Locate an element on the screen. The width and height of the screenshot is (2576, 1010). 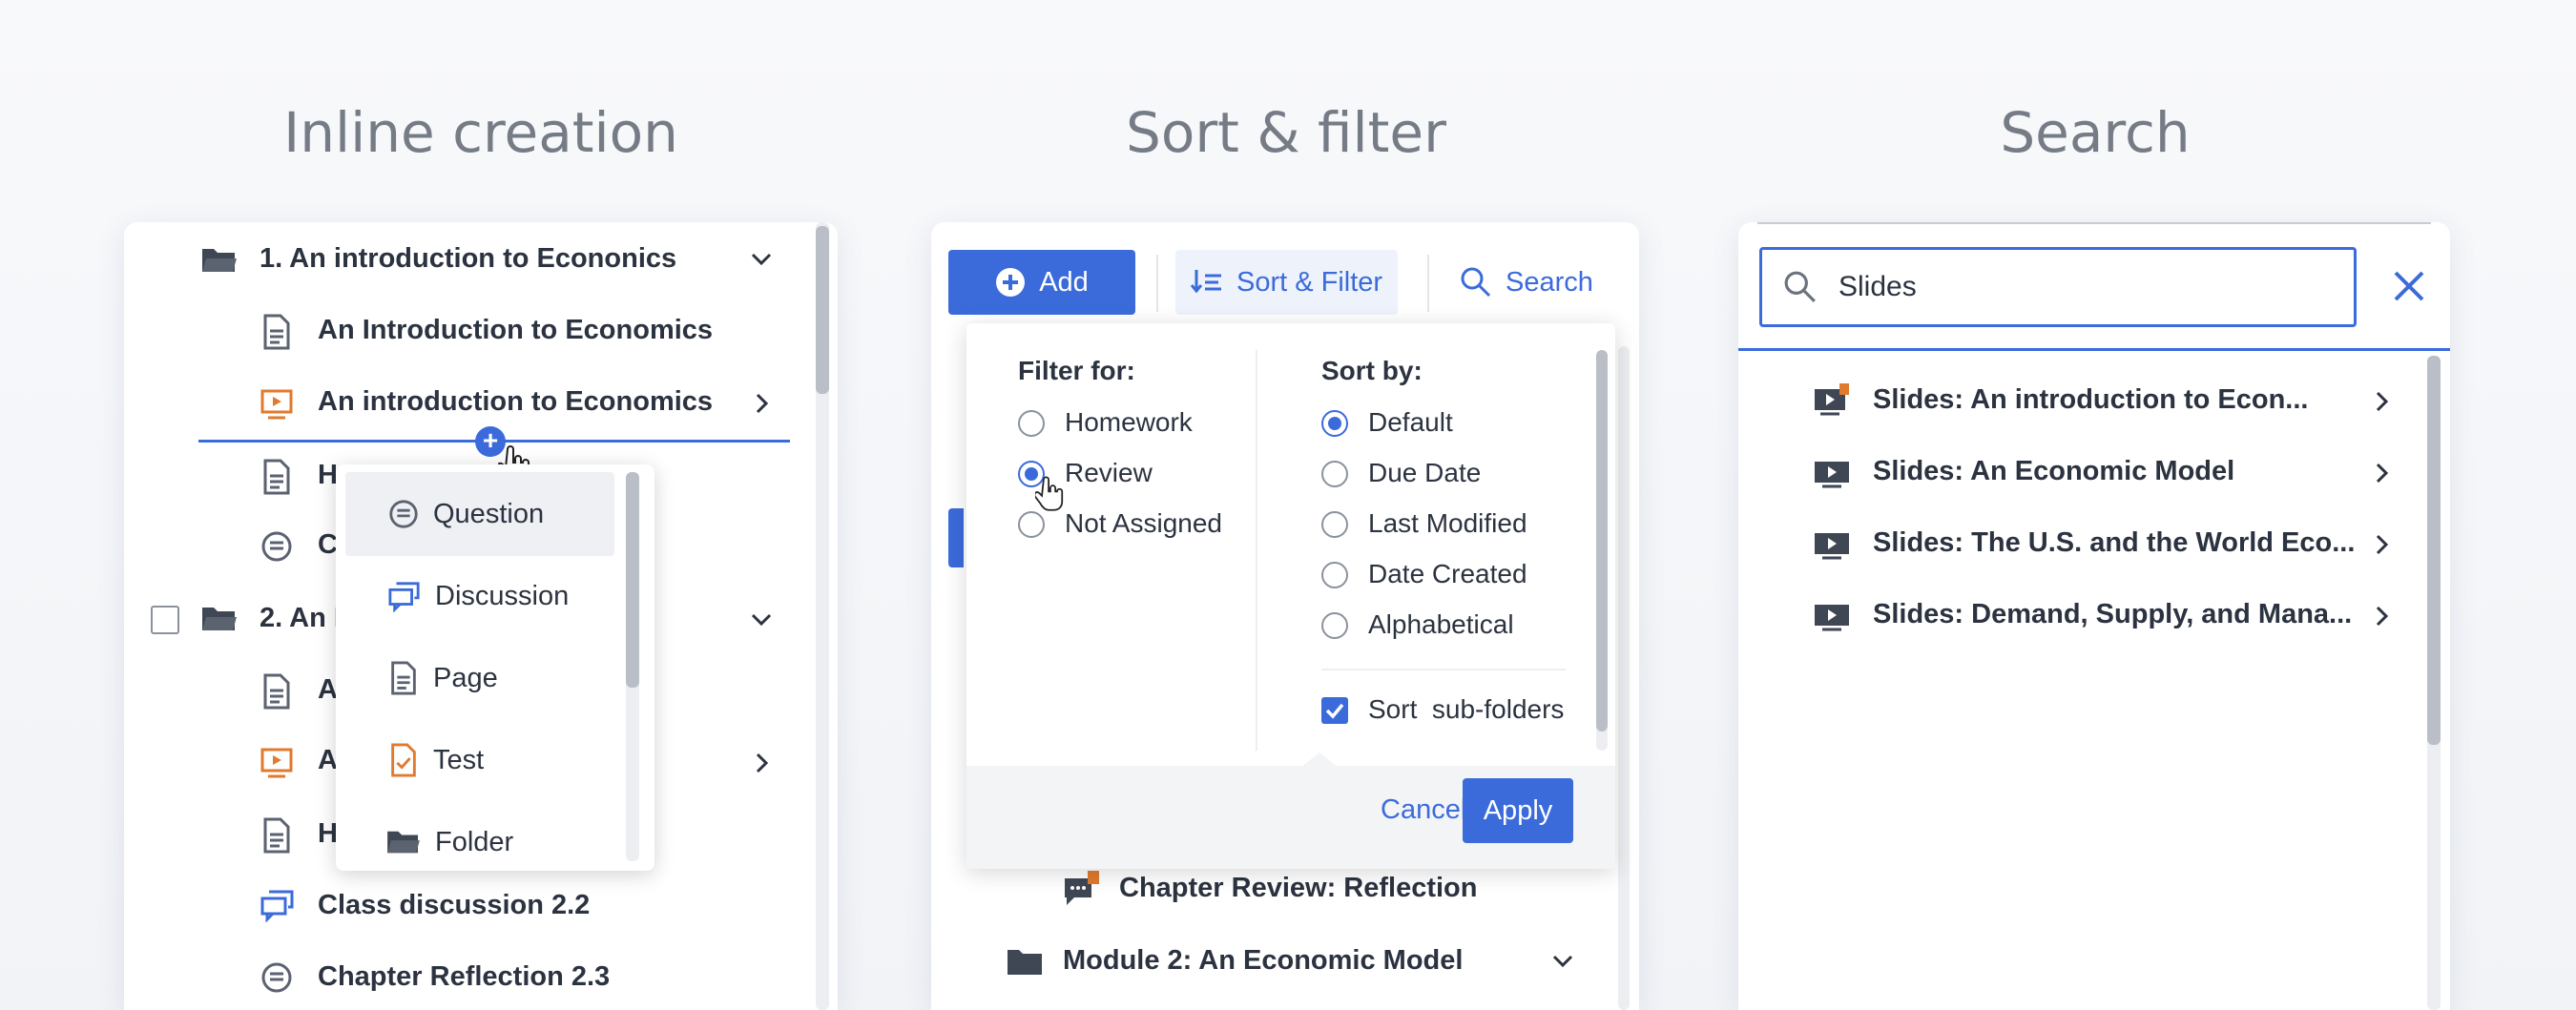
folder-row-1: 1. An introduction to Econonics is located at coordinates (468, 259).